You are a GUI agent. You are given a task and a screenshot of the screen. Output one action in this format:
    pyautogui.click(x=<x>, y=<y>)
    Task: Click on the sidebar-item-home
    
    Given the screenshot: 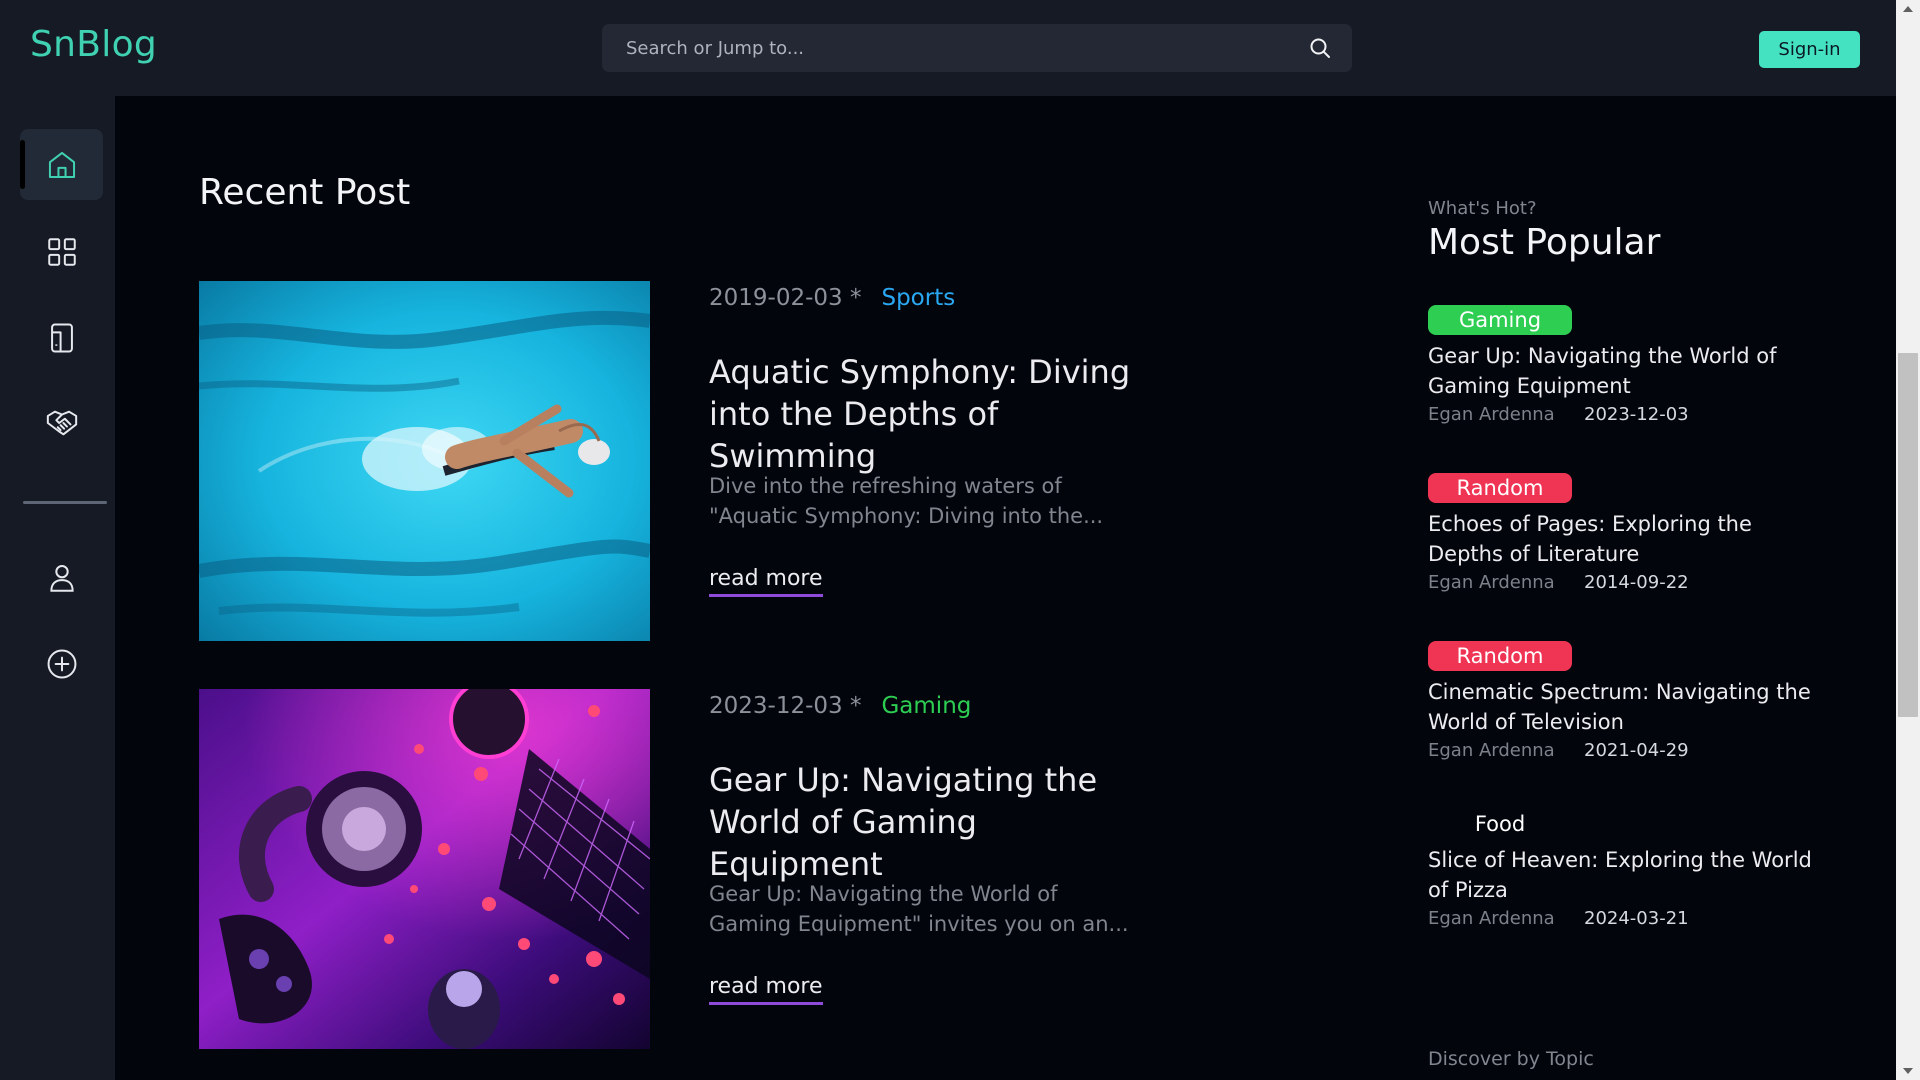 What is the action you would take?
    pyautogui.click(x=61, y=164)
    